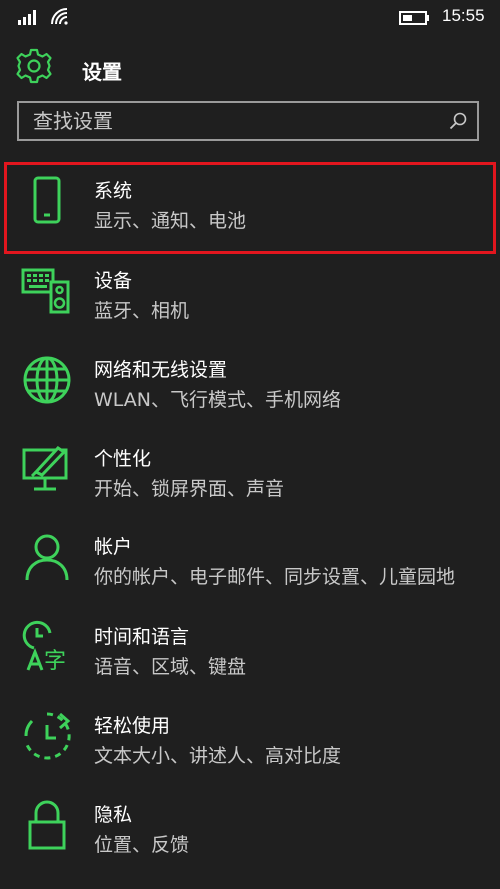 The height and width of the screenshot is (889, 500). I want to click on settings-item-devices: 设备 蓝牙、相机, so click(250, 294).